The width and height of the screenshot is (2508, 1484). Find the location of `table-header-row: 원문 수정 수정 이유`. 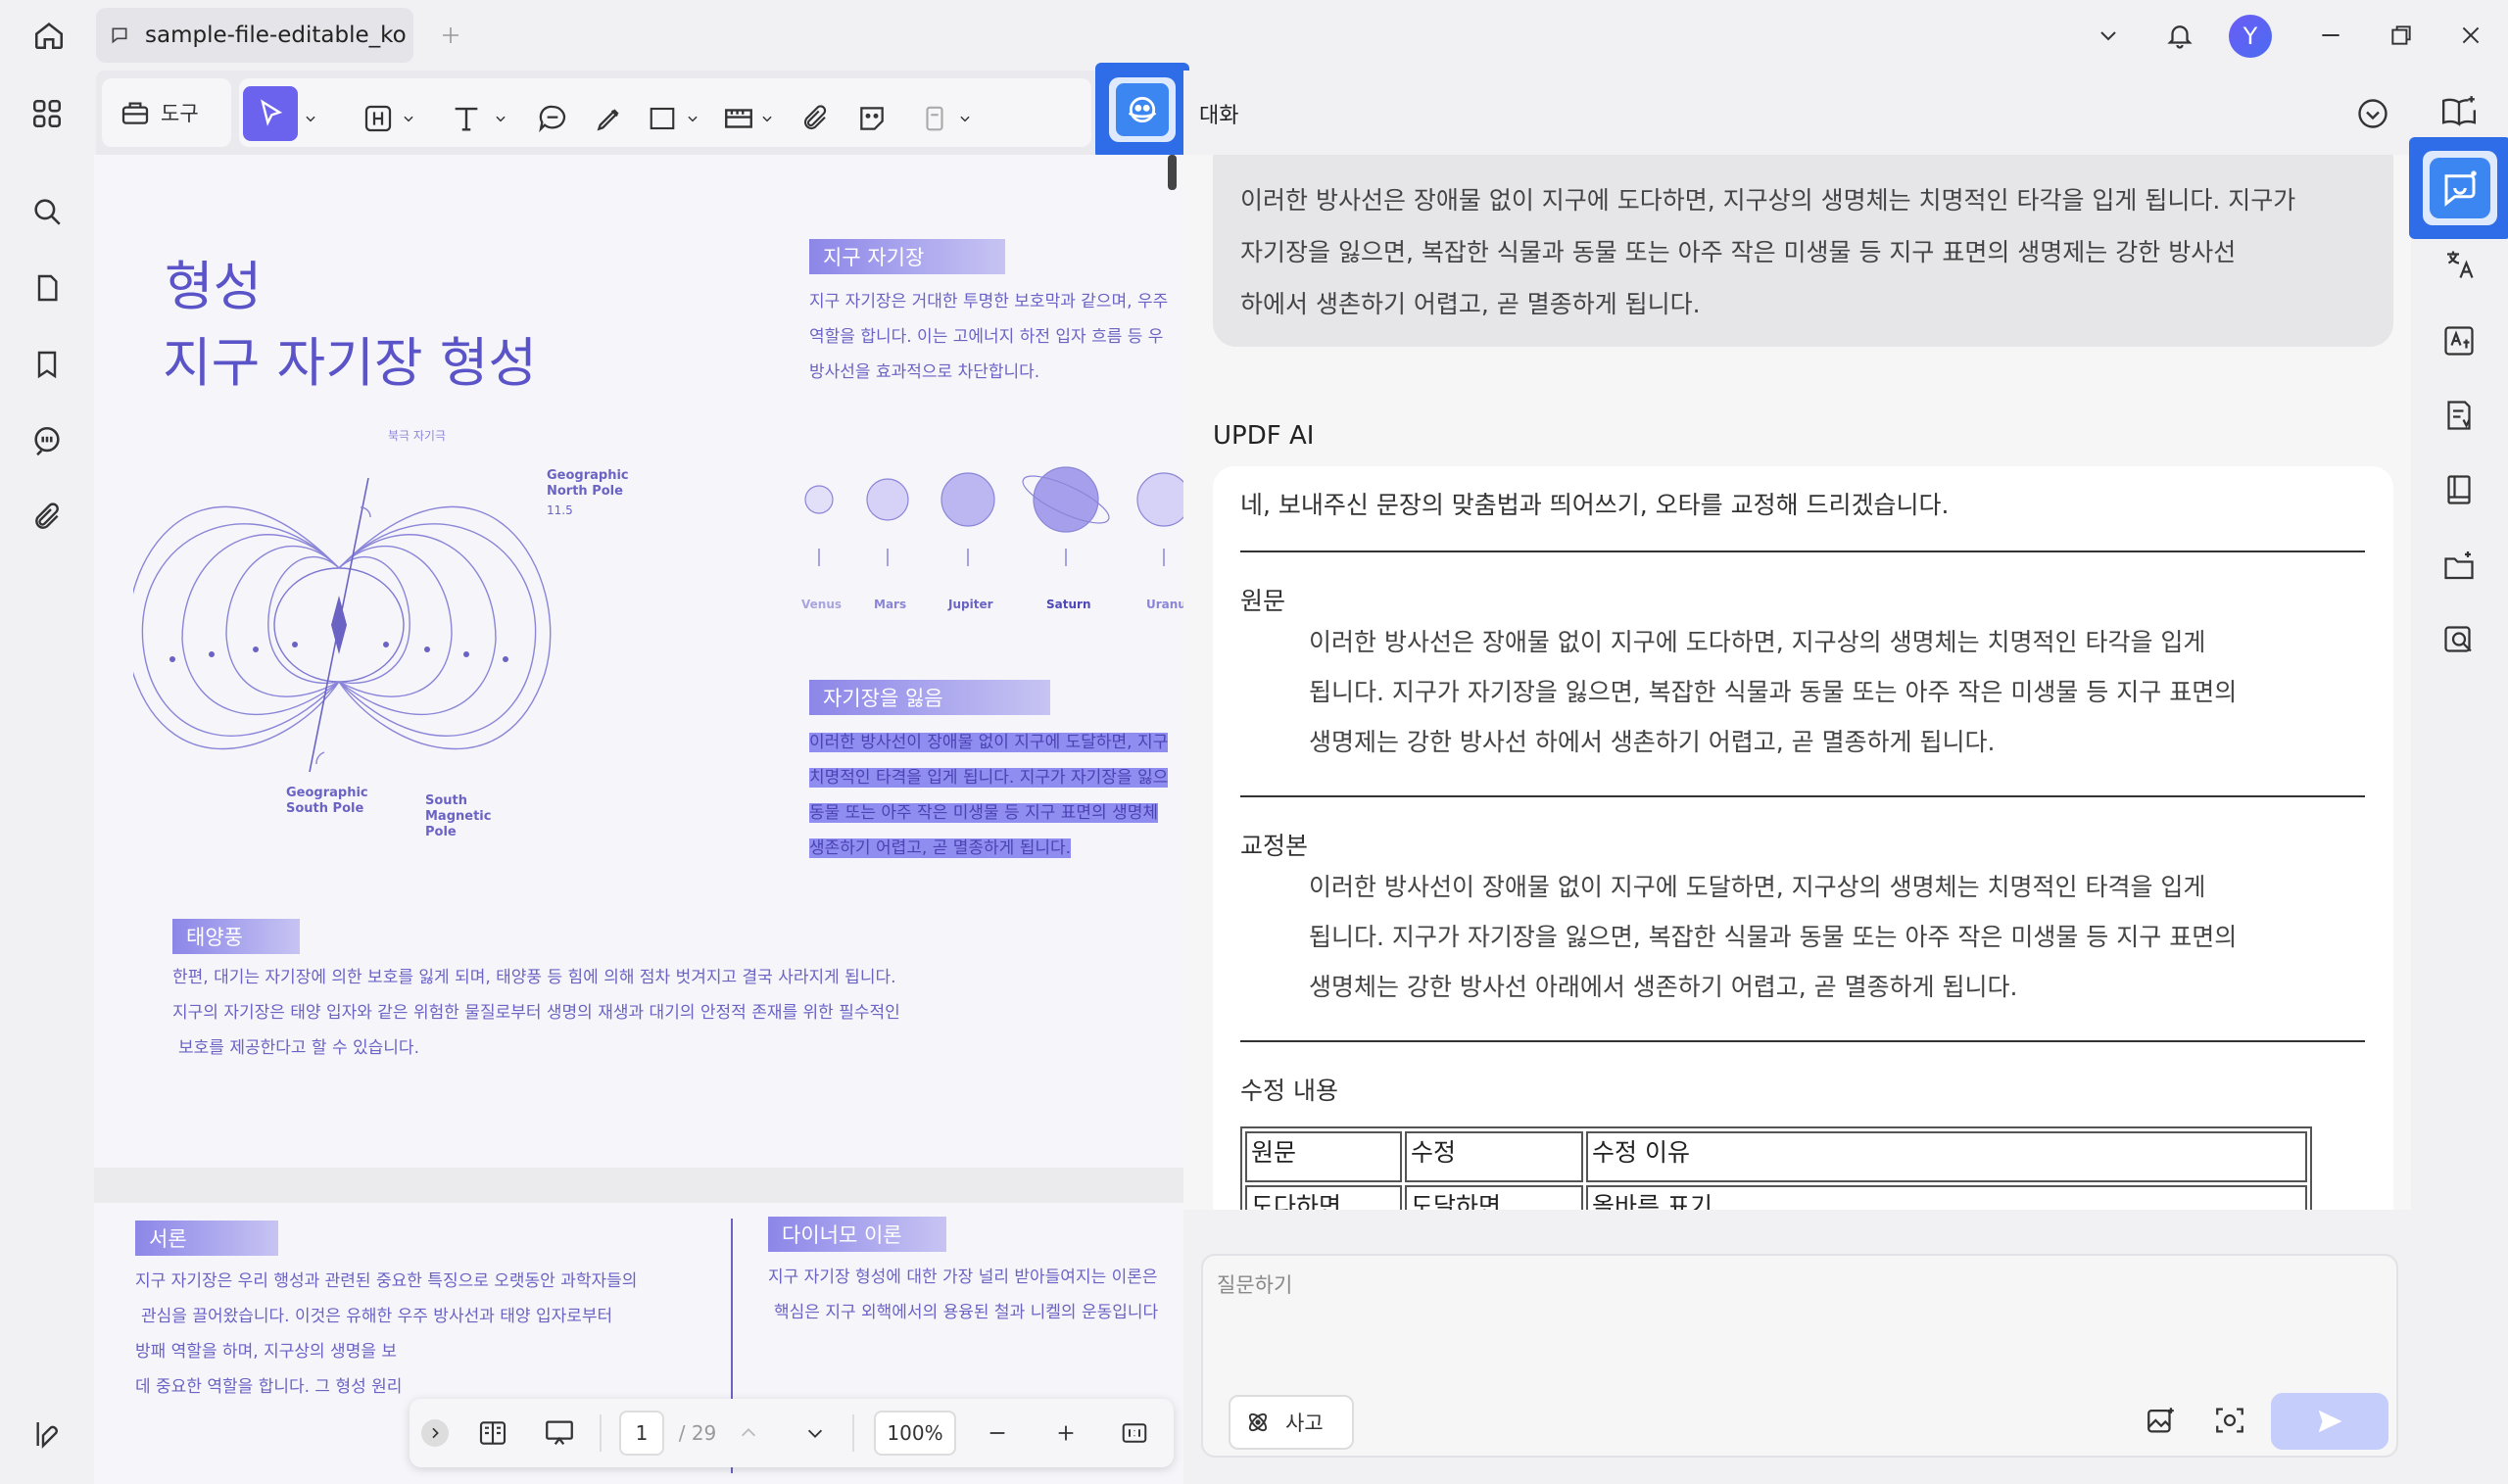

table-header-row: 원문 수정 수정 이유 is located at coordinates (1776, 1156).